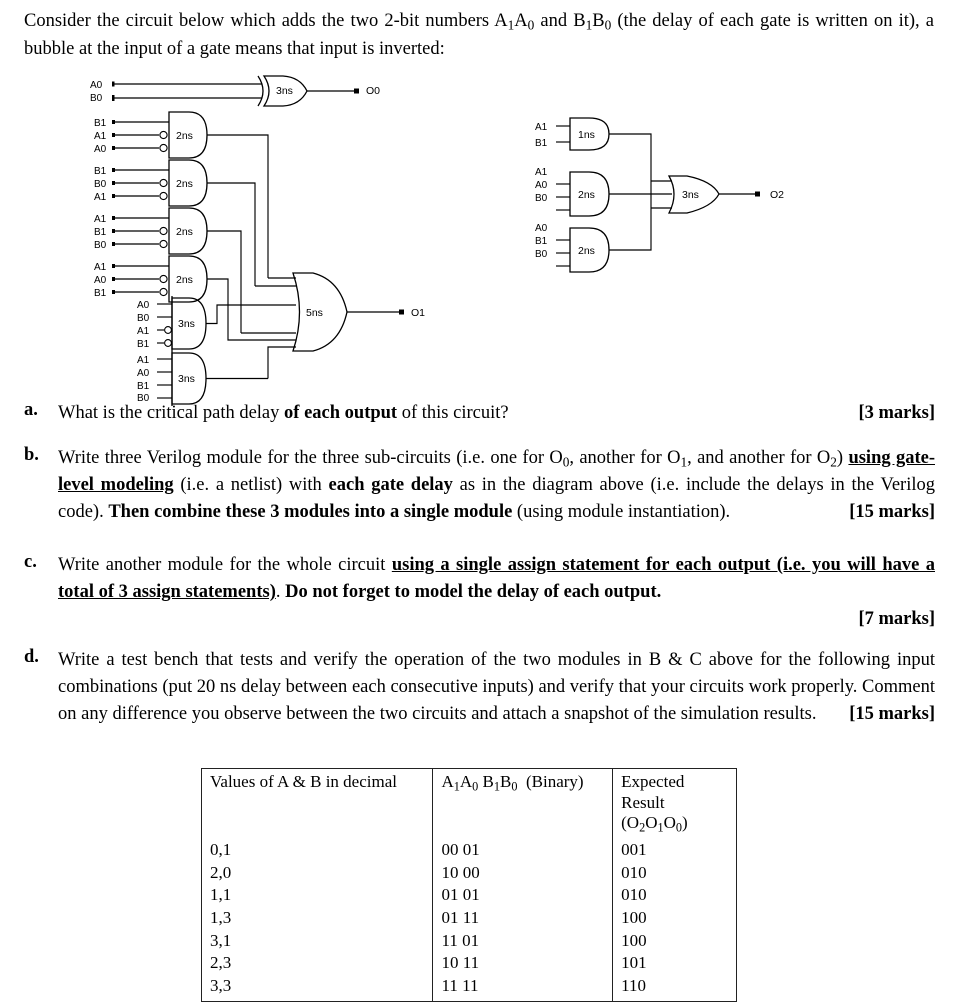 The height and width of the screenshot is (1002, 959). What do you see at coordinates (184, 136) in the screenshot?
I see `gate-delay-and1: 2ns` at bounding box center [184, 136].